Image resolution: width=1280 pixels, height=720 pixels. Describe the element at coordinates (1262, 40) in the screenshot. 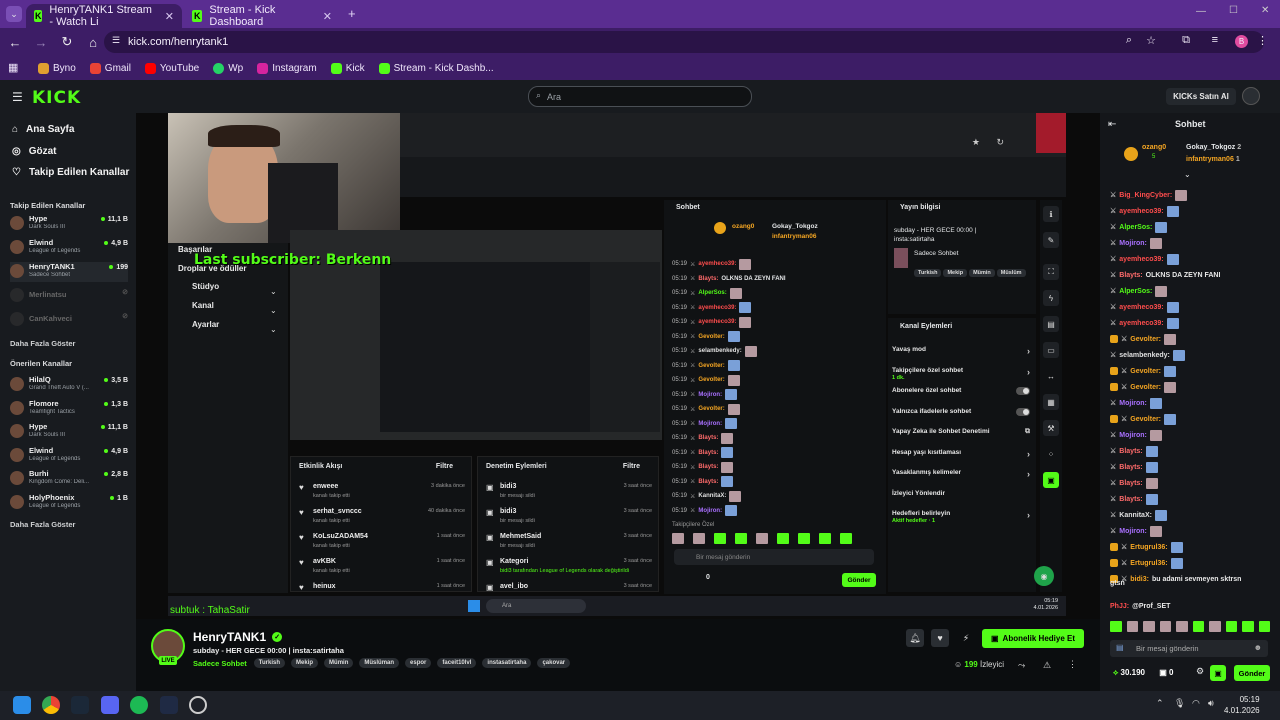

I see `menu-kebab-icon: ⋮` at that location.